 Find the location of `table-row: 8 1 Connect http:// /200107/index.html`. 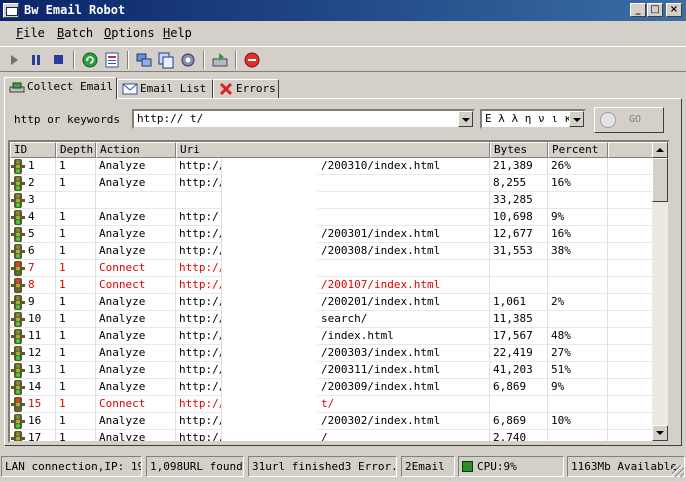

table-row: 8 1 Connect http:// /200107/index.html is located at coordinates (333, 285).